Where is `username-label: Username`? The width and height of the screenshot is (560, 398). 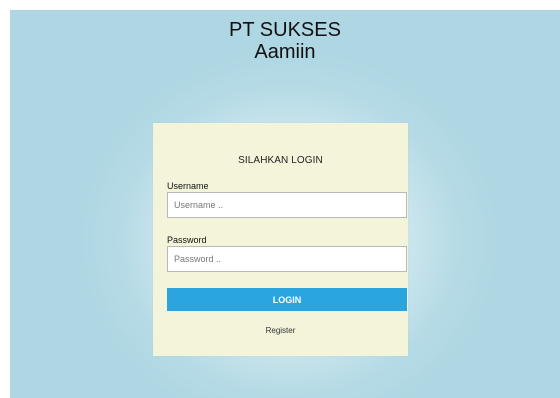
username-label: Username is located at coordinates (188, 186).